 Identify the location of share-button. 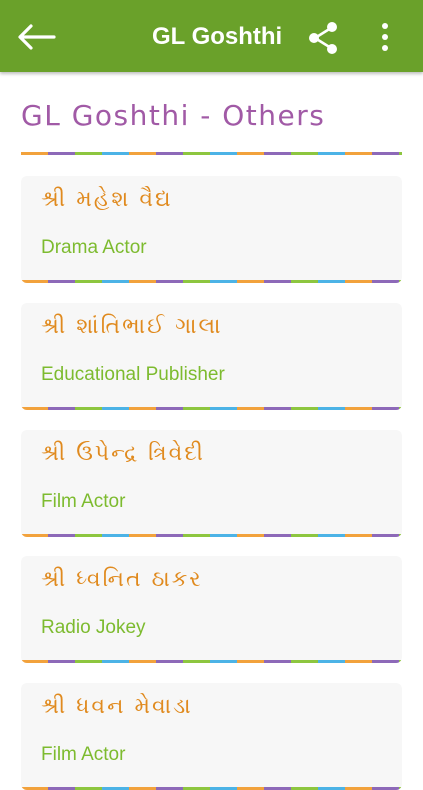
(323, 37).